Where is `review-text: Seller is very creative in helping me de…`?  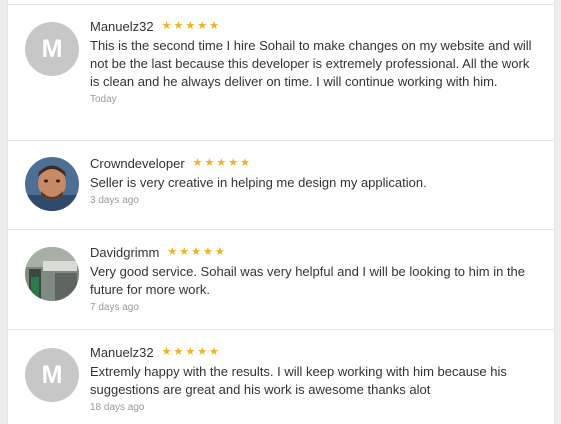 review-text: Seller is very creative in helping me de… is located at coordinates (258, 182).